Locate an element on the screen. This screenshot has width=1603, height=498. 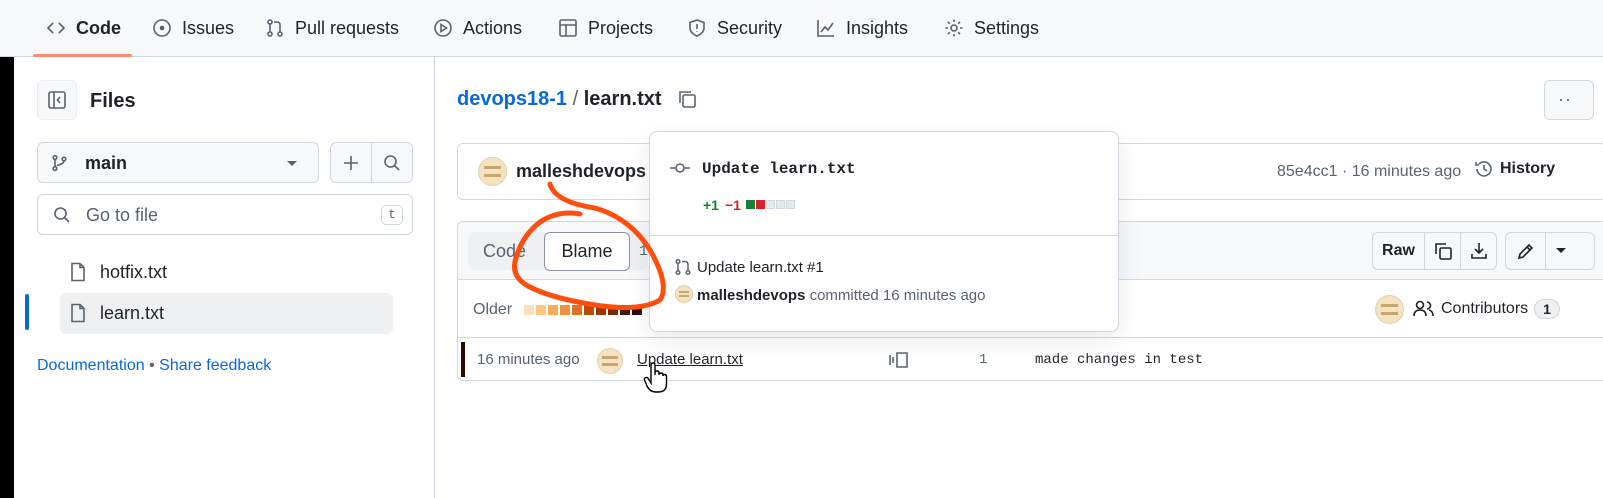
line-number: 1 is located at coordinates (983, 360).